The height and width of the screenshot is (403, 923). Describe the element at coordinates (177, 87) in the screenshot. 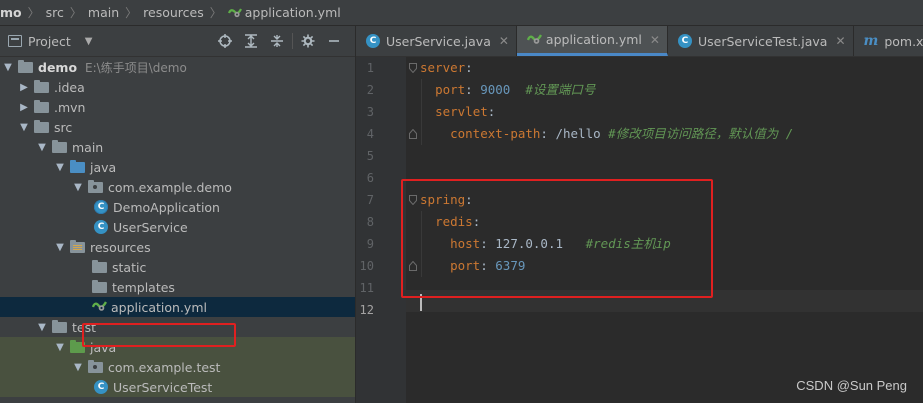

I see `tree-item-idea: ▶ .idea` at that location.